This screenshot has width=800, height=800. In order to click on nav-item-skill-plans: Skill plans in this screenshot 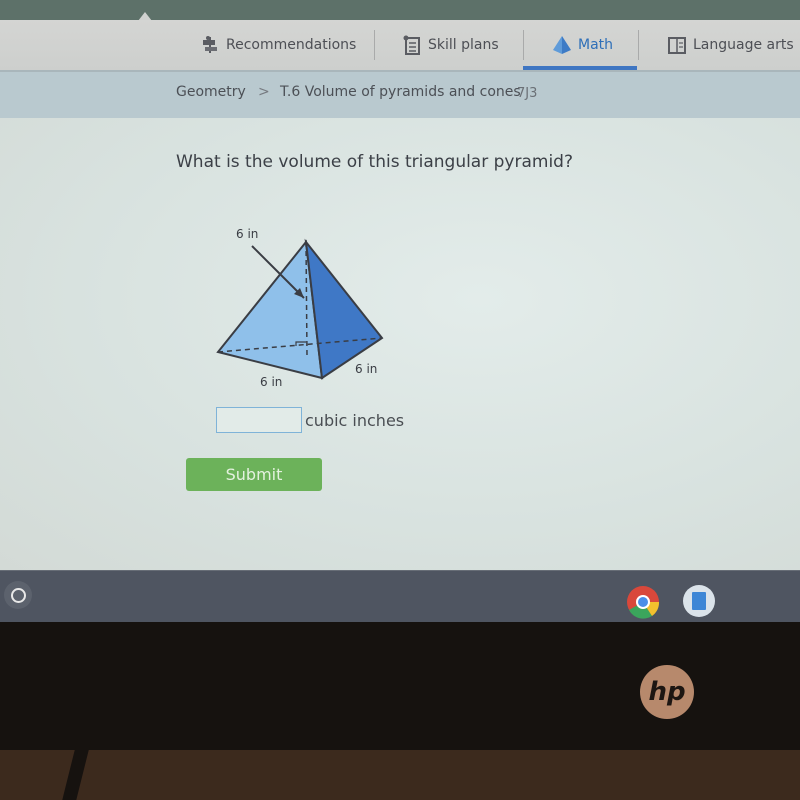, I will do `click(450, 45)`.